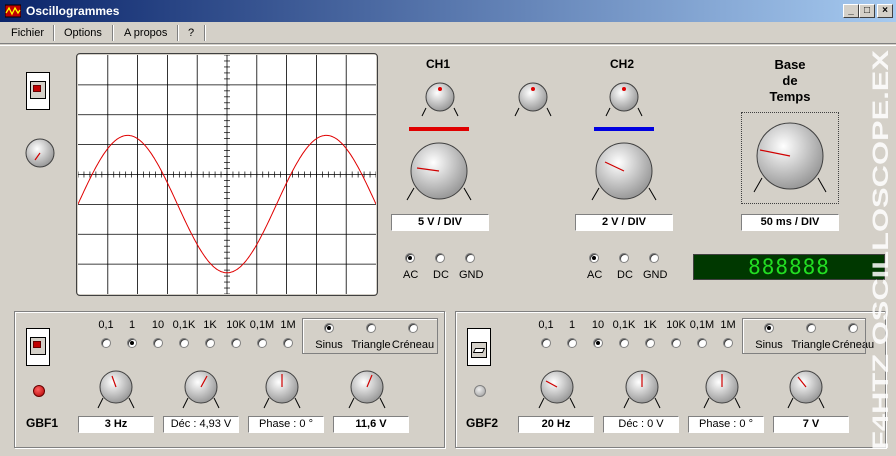  I want to click on maximize-button: □, so click(867, 11).